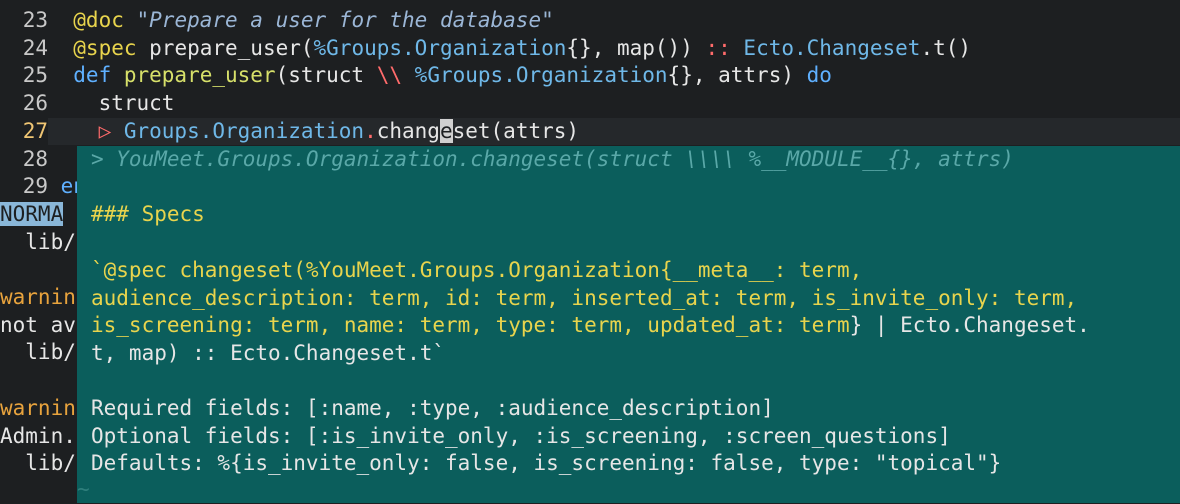 The width and height of the screenshot is (1180, 504). What do you see at coordinates (38, 435) in the screenshot?
I see `background-message-text: Admin.` at bounding box center [38, 435].